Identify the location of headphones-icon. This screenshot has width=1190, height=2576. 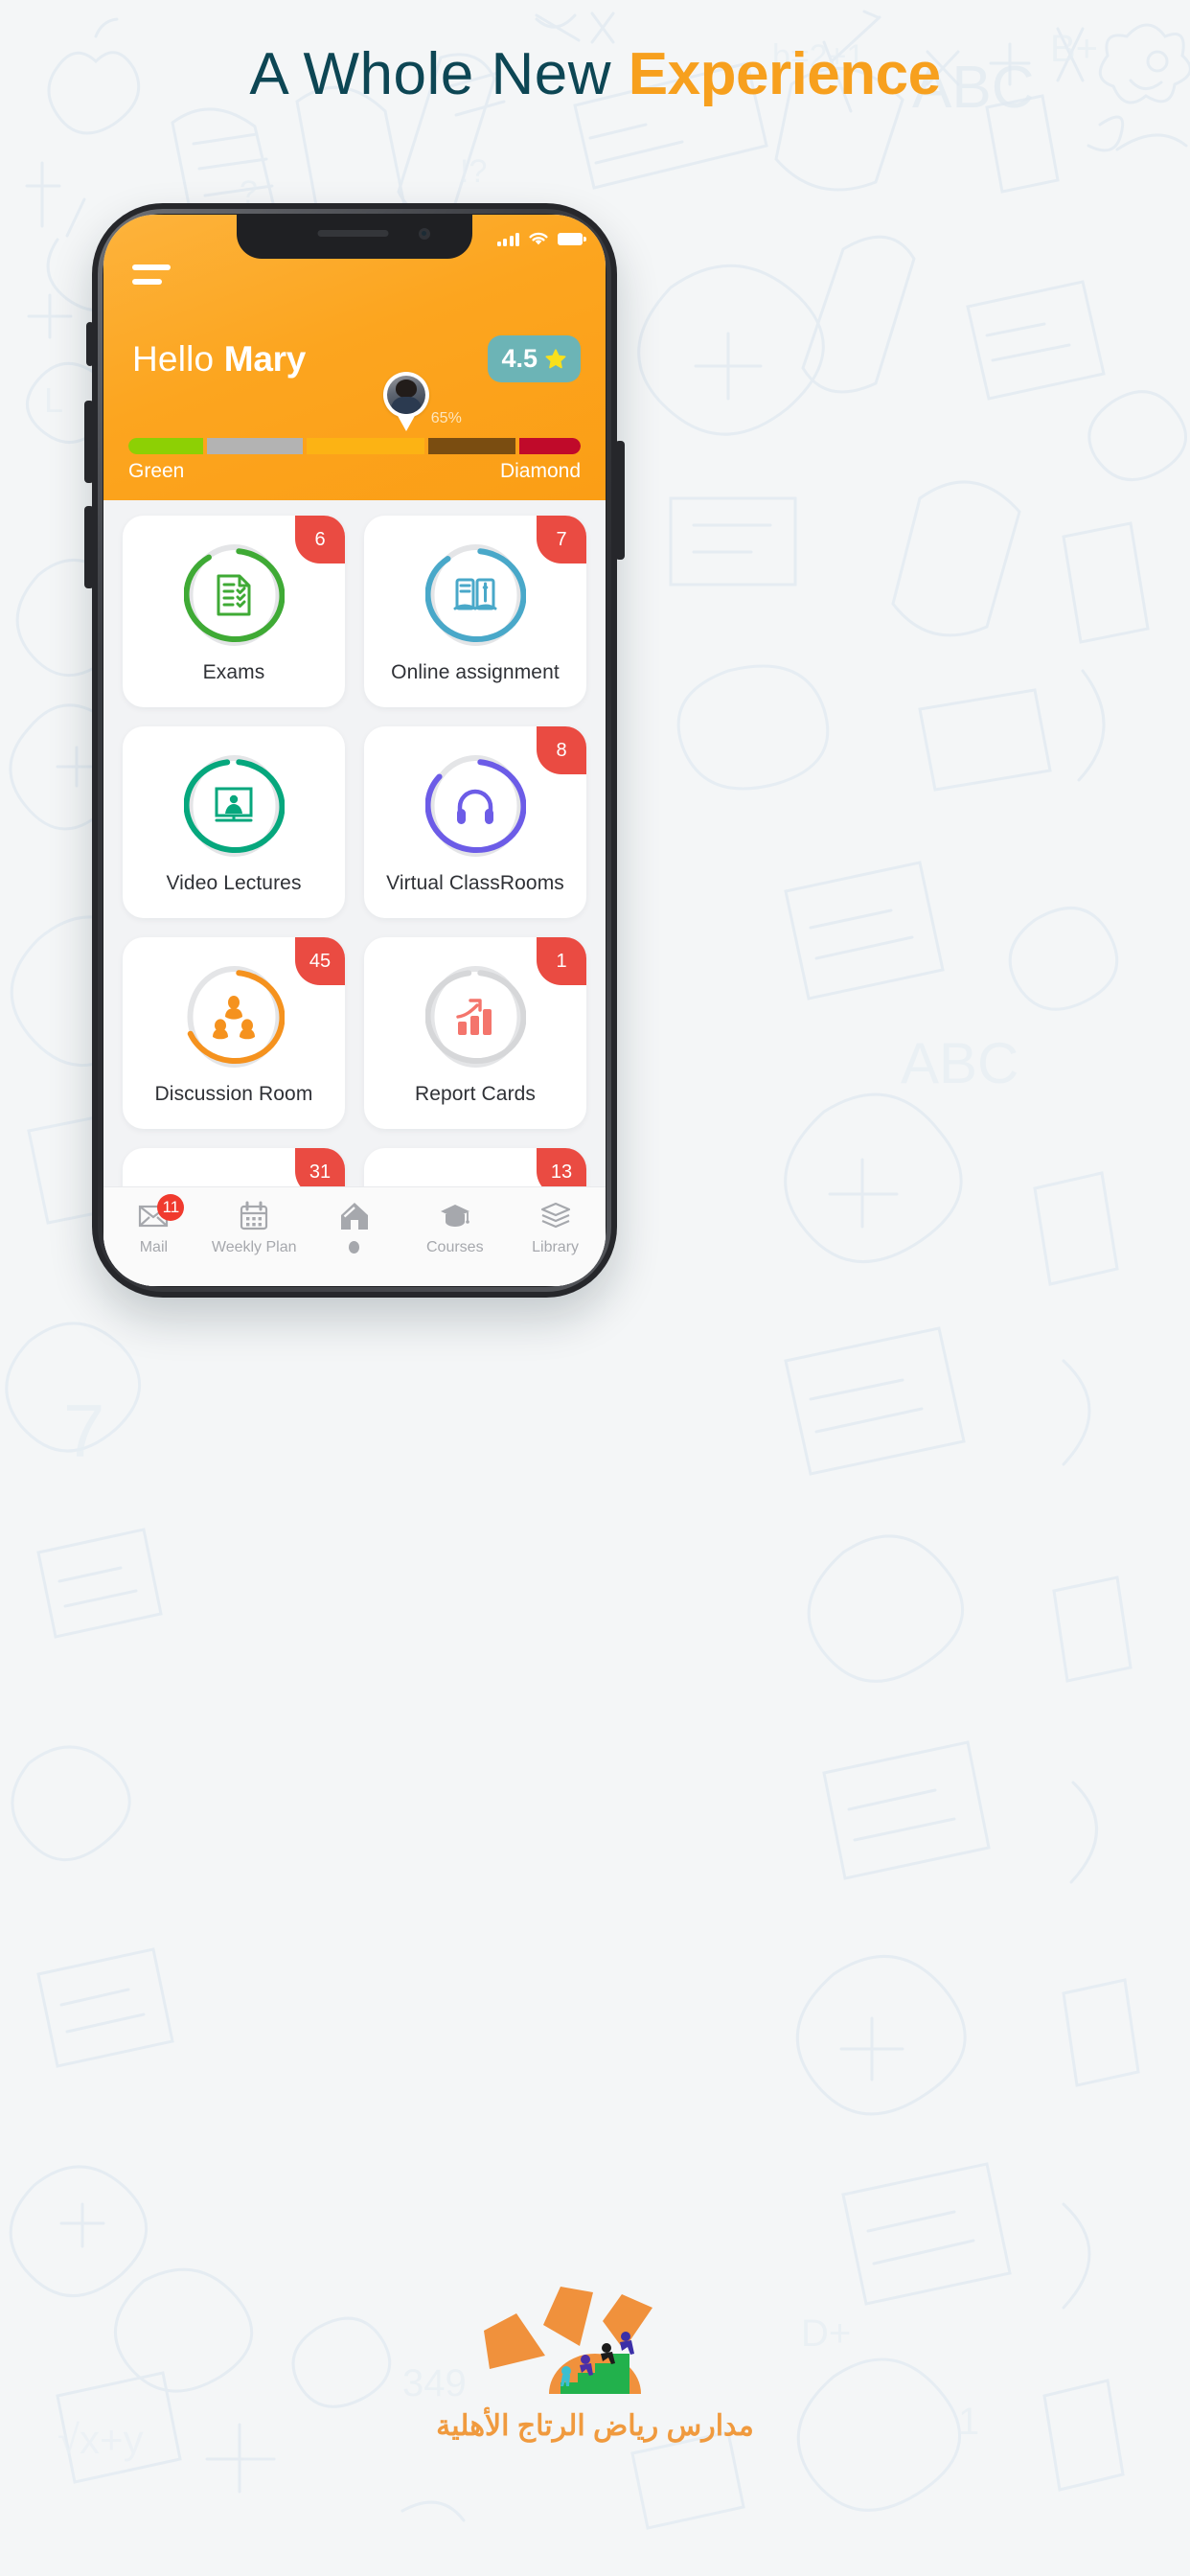
(475, 806).